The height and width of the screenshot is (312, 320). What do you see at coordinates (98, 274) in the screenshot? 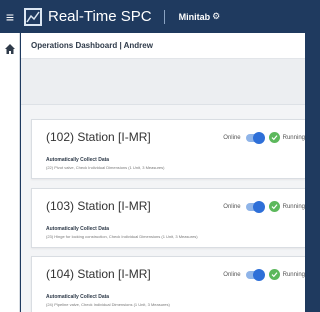
I see `station-name: (104) Station [I-MR]` at bounding box center [98, 274].